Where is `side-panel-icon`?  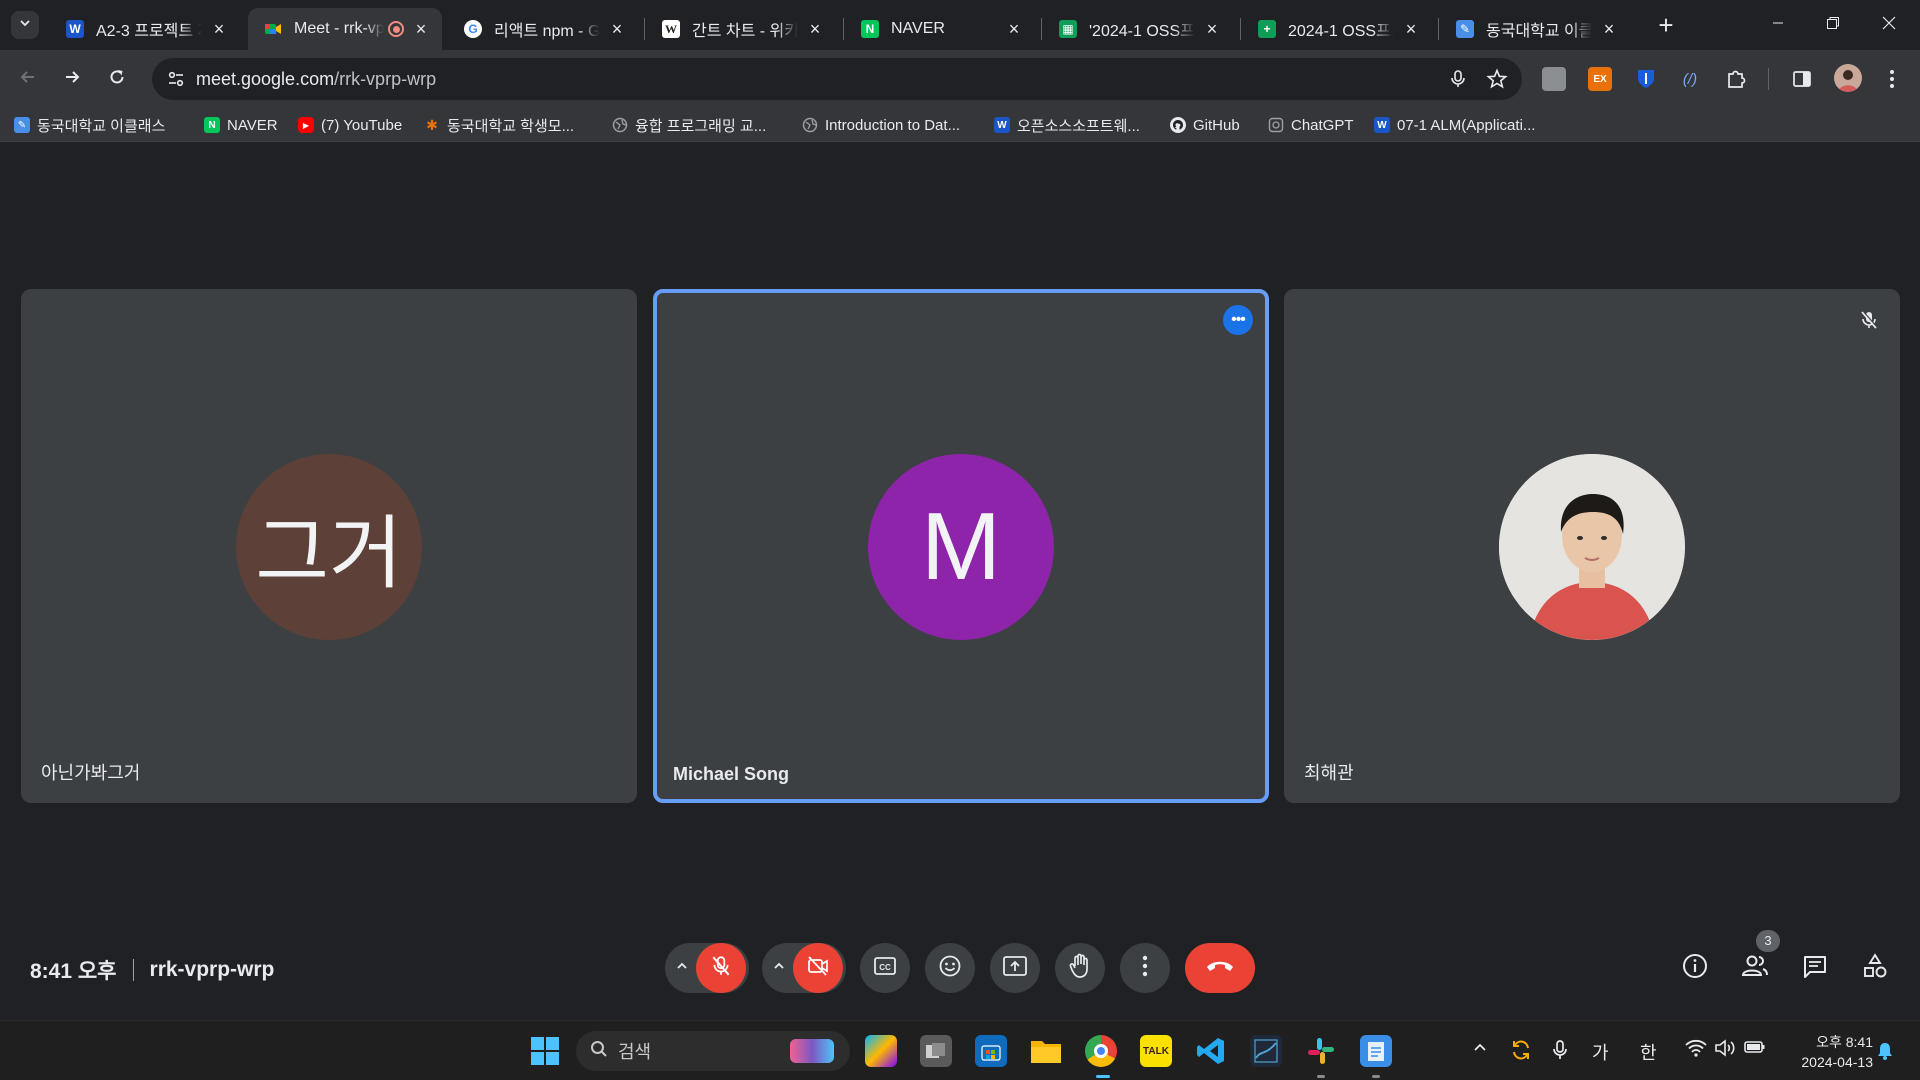 side-panel-icon is located at coordinates (1802, 79).